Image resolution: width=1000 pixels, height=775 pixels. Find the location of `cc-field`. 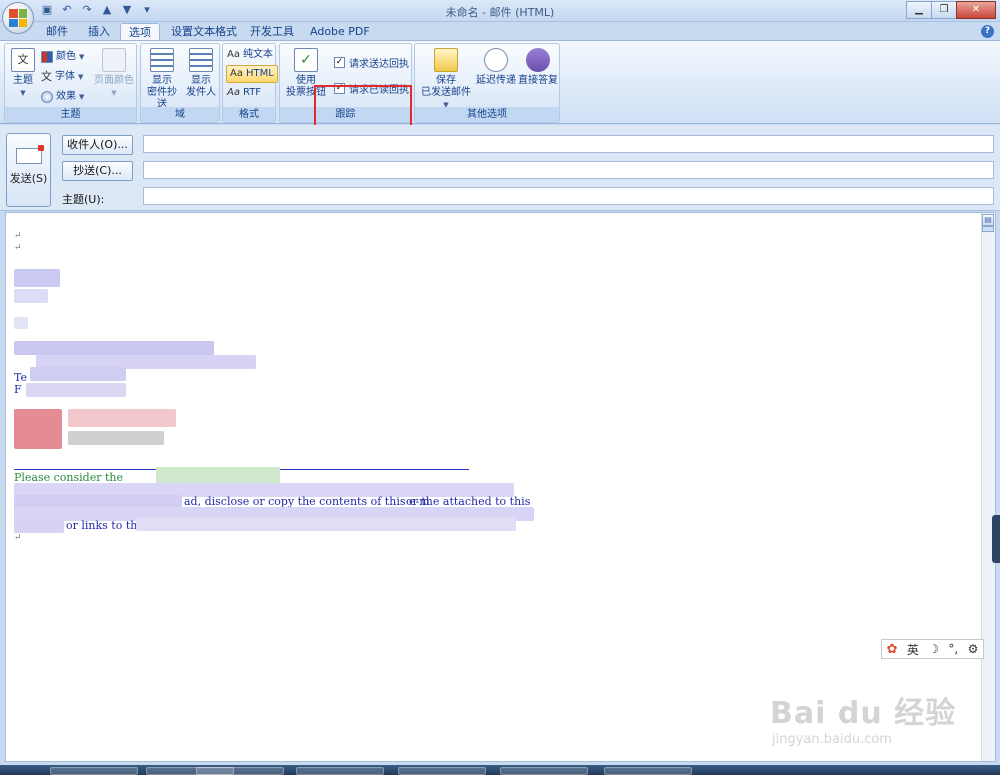

cc-field is located at coordinates (568, 170).